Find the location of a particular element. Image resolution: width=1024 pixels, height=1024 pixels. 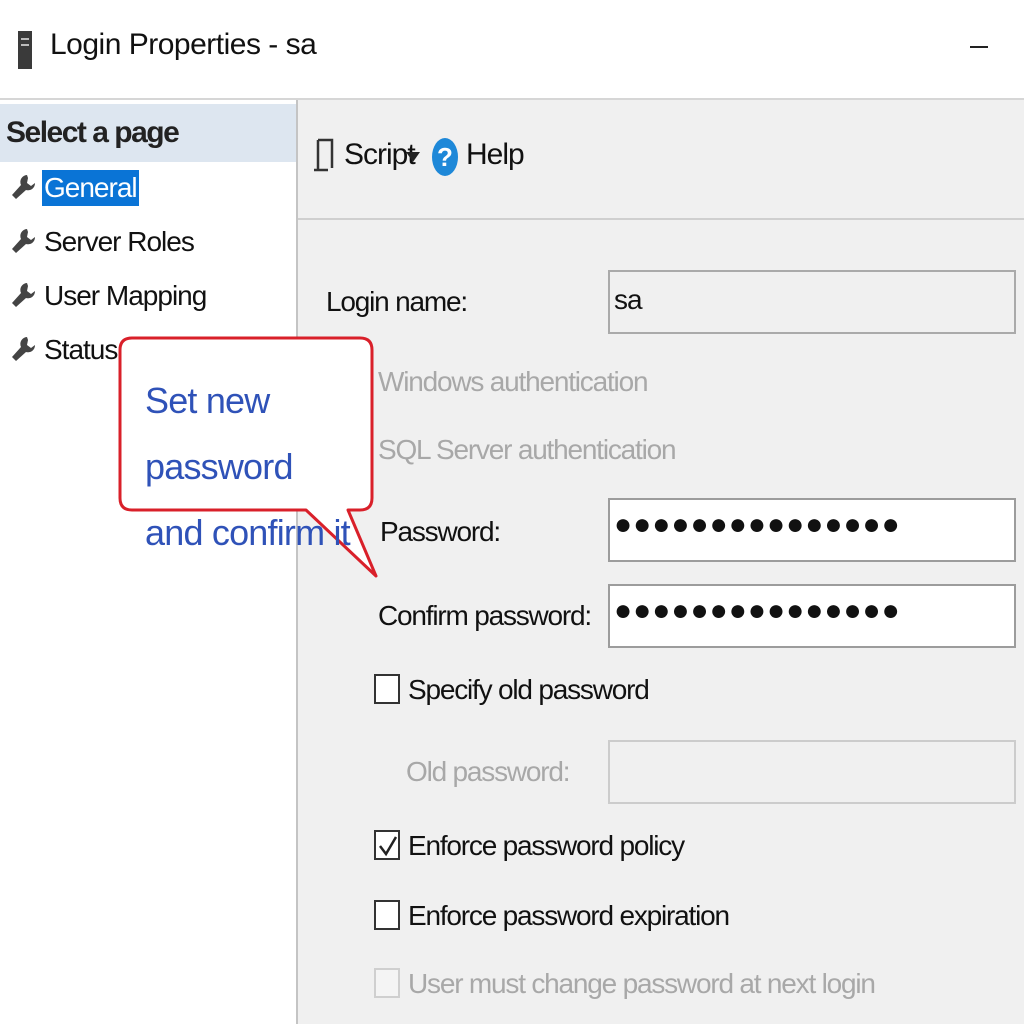

confirm-password-value: ●●●●●●●●●●●●●●● is located at coordinates (757, 610).